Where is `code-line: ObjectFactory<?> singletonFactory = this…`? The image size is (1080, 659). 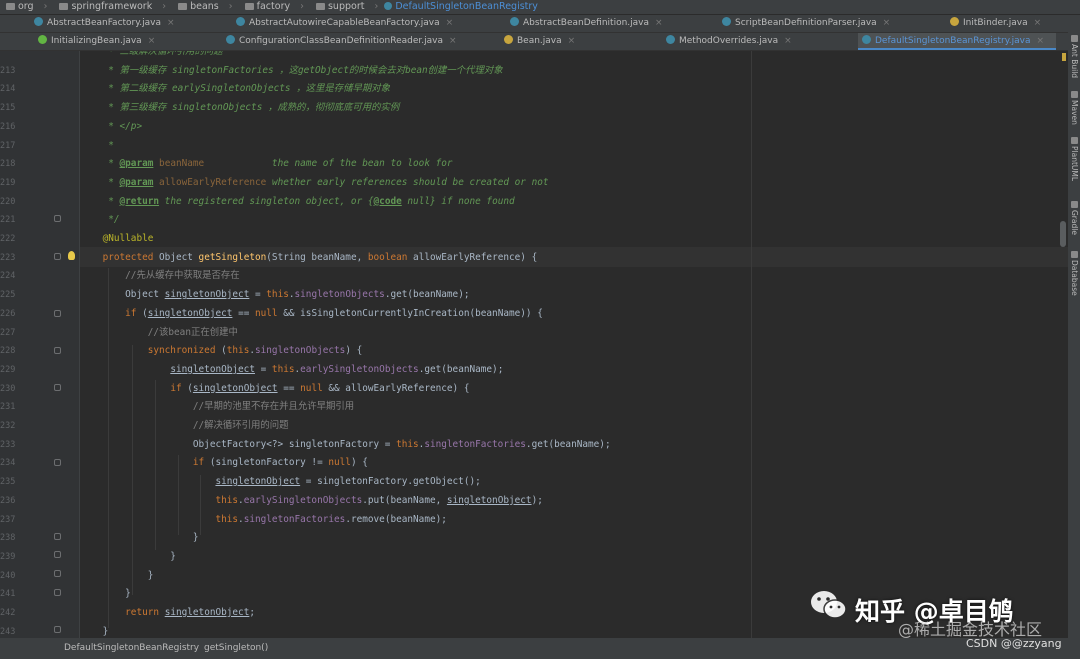 code-line: ObjectFactory<?> singletonFactory = this… is located at coordinates (345, 445).